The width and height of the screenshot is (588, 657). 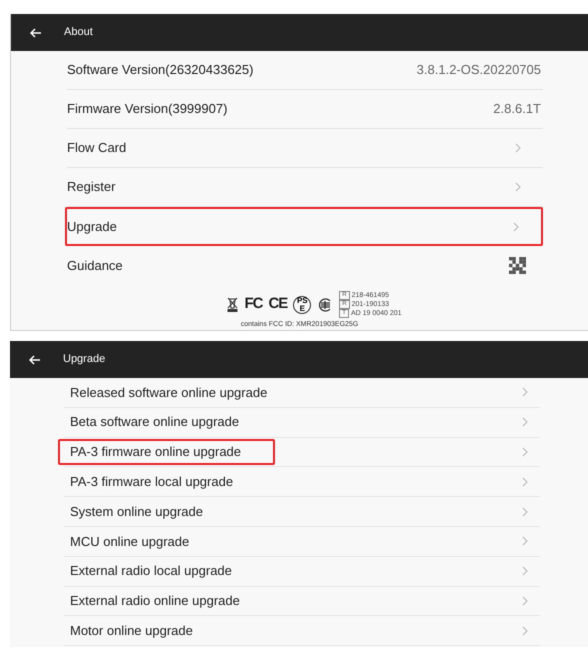 What do you see at coordinates (302, 482) in the screenshot?
I see `upgrade-option: PA-3 firmware local upgrade` at bounding box center [302, 482].